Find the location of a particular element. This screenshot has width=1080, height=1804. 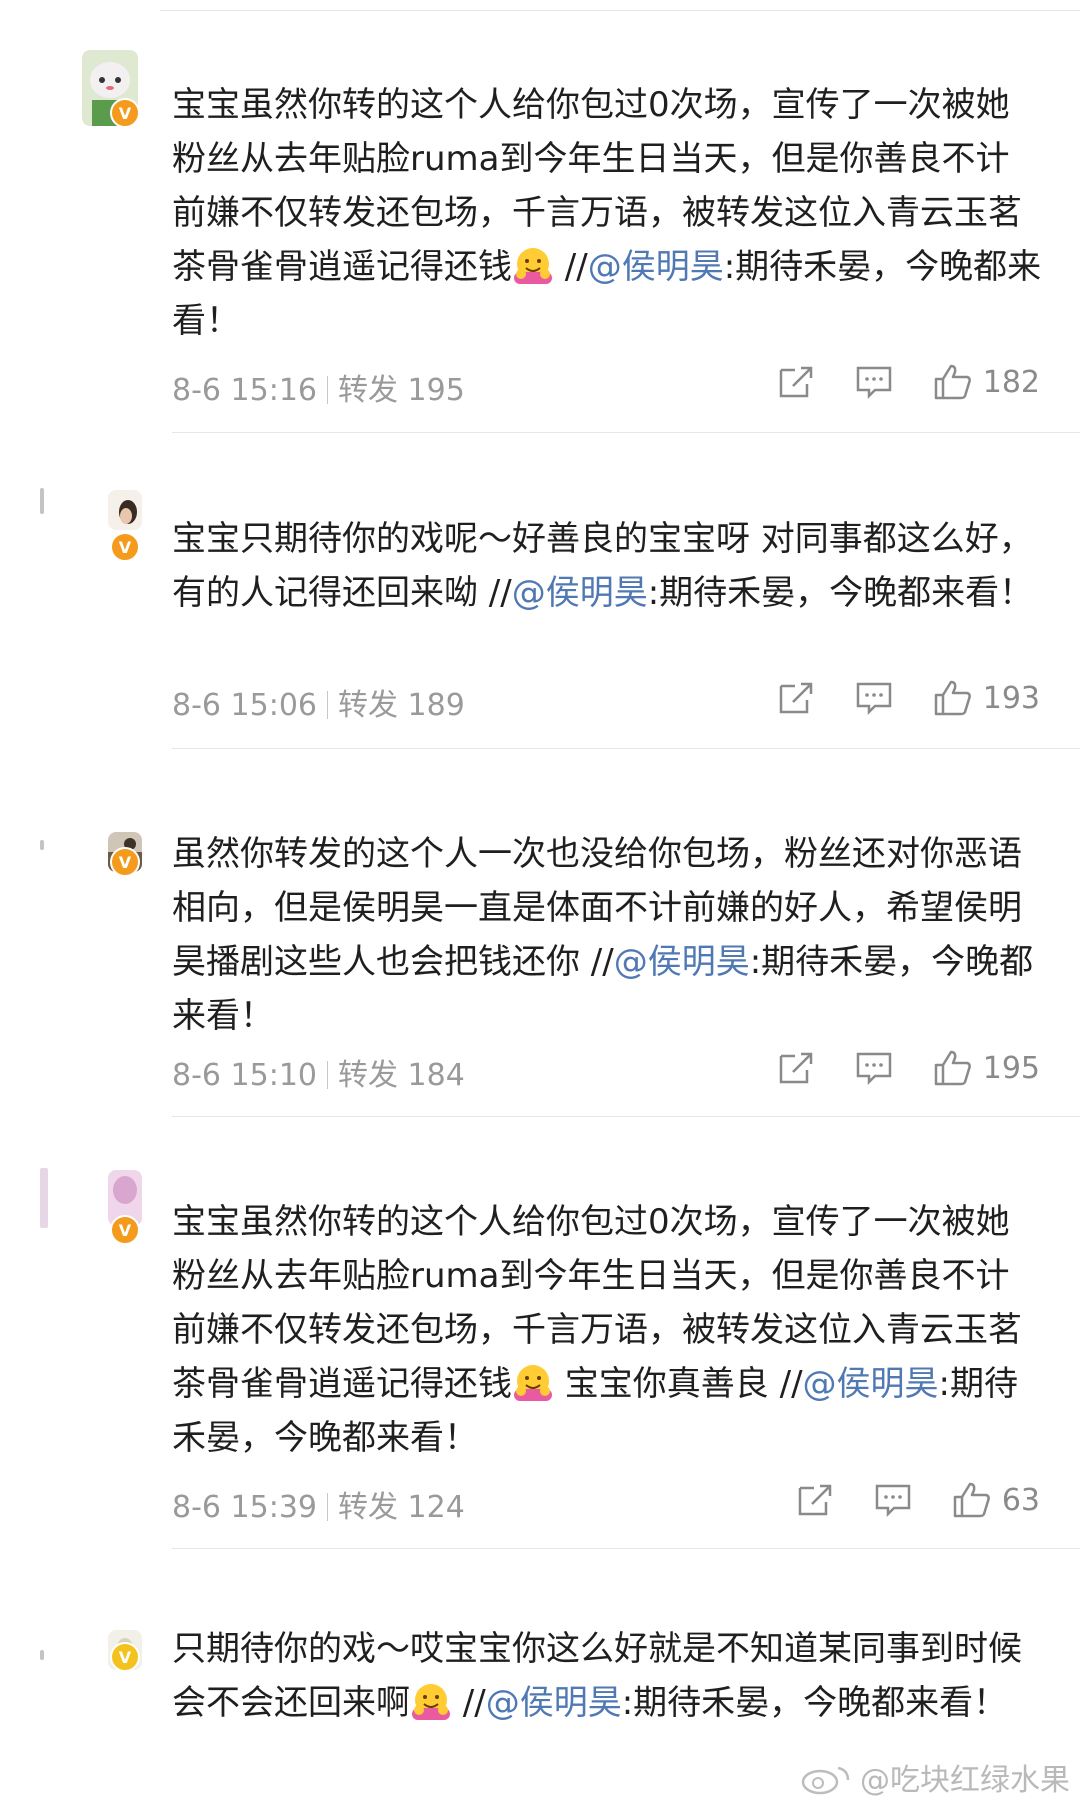

comment-time: 8-6 15:10 is located at coordinates (244, 1075).